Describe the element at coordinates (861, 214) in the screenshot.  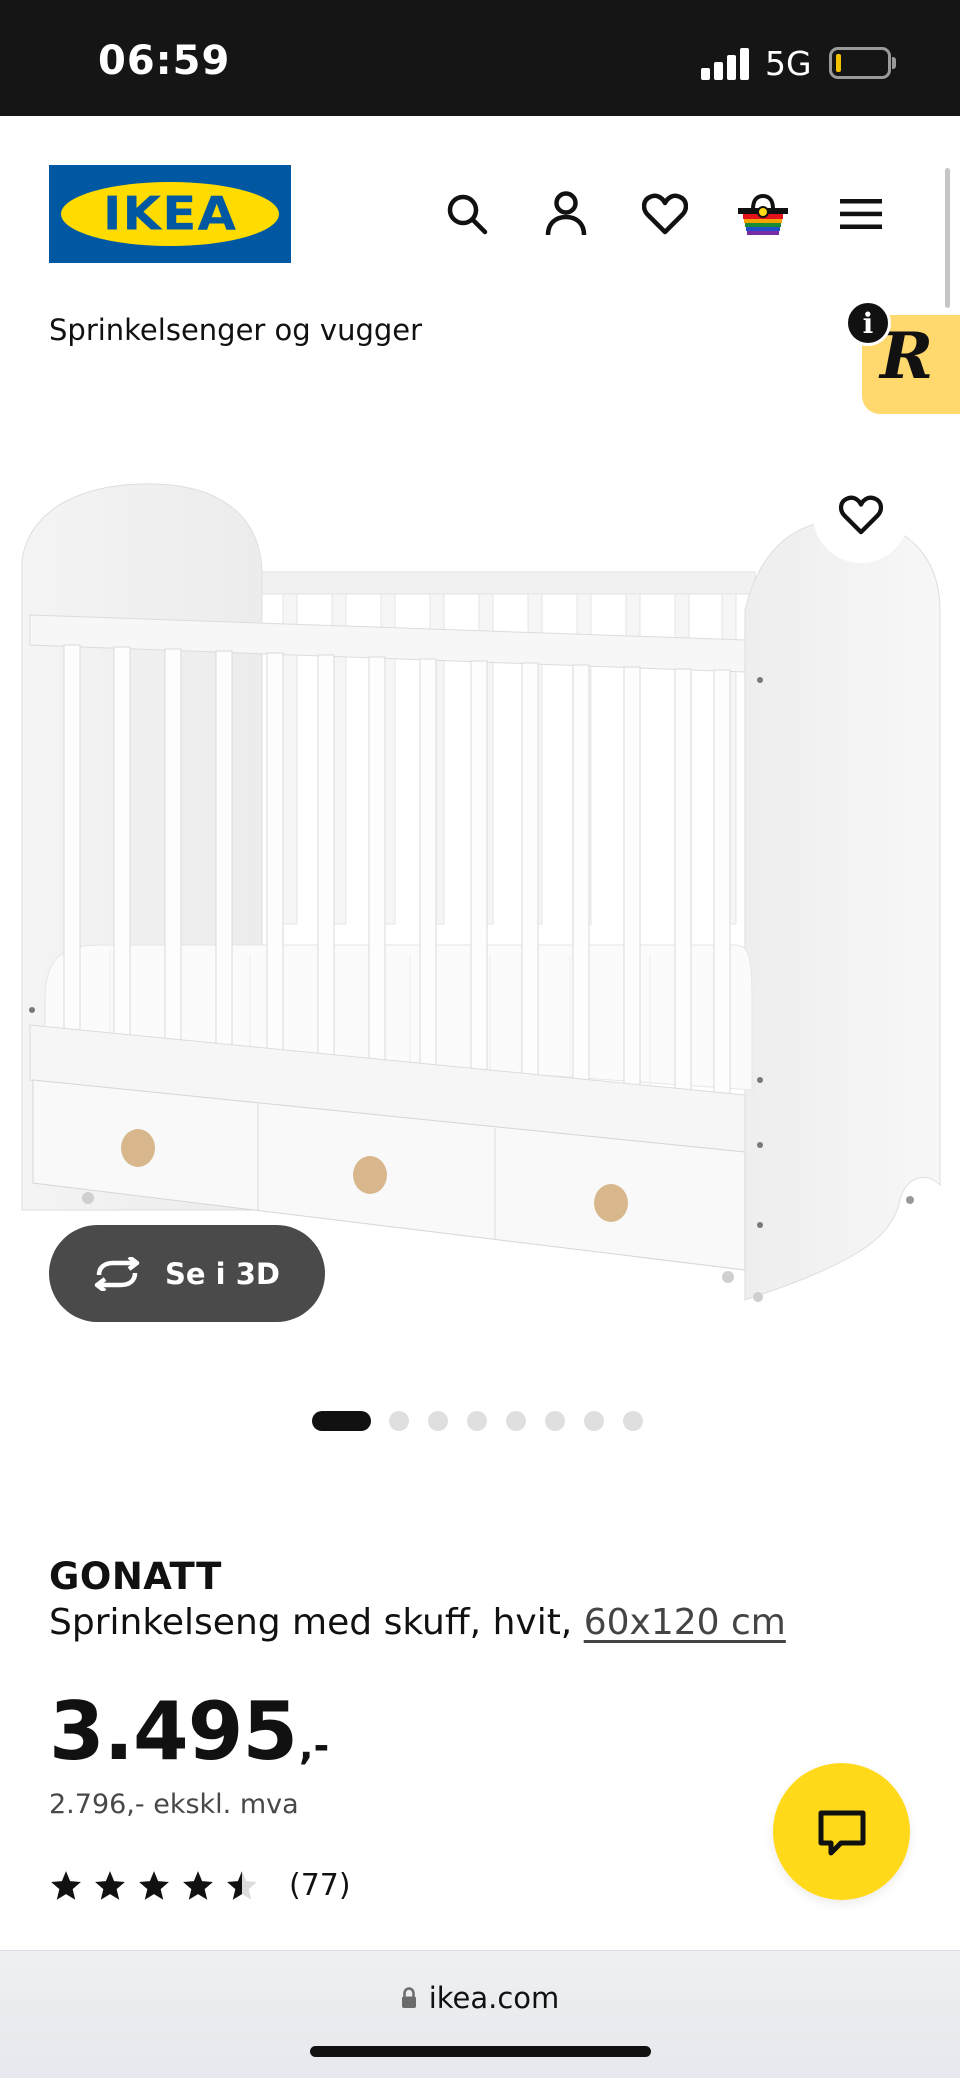
I see `menu-icon` at that location.